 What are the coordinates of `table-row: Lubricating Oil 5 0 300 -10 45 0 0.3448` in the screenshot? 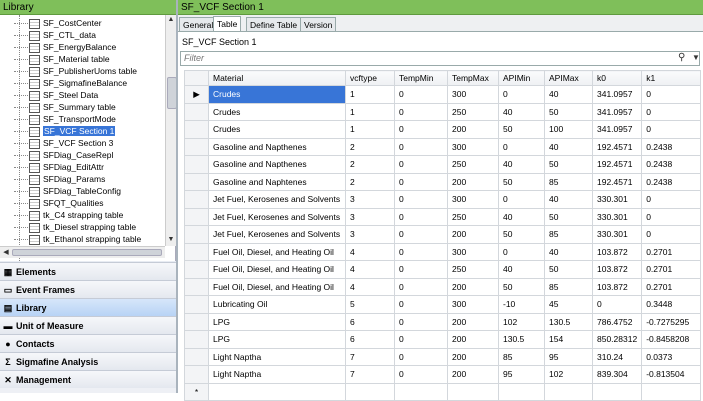 It's located at (443, 304).